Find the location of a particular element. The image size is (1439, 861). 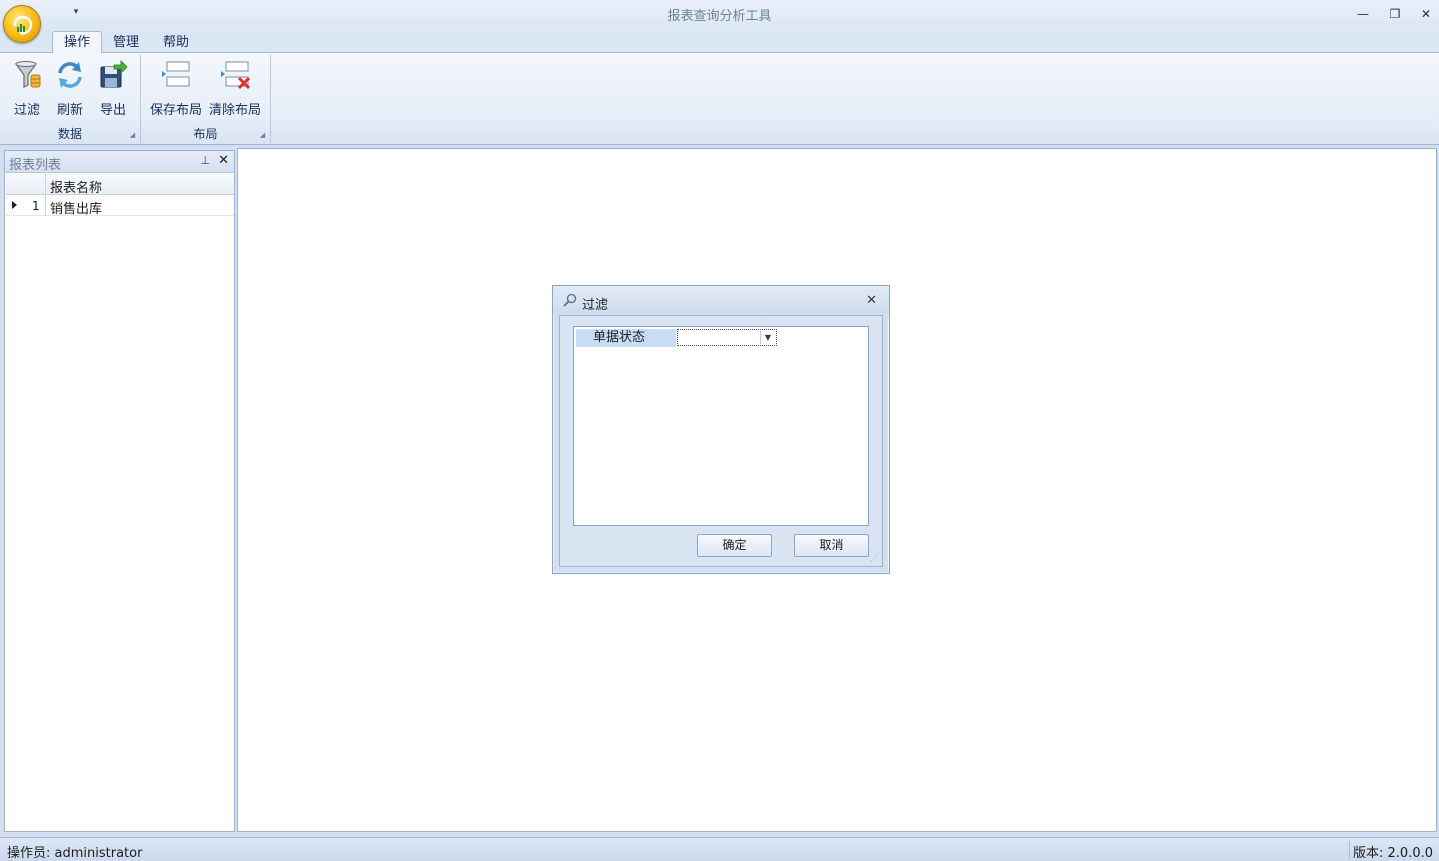

ribbon-tab-bar: 操作 管理 帮助 is located at coordinates (719, 42).